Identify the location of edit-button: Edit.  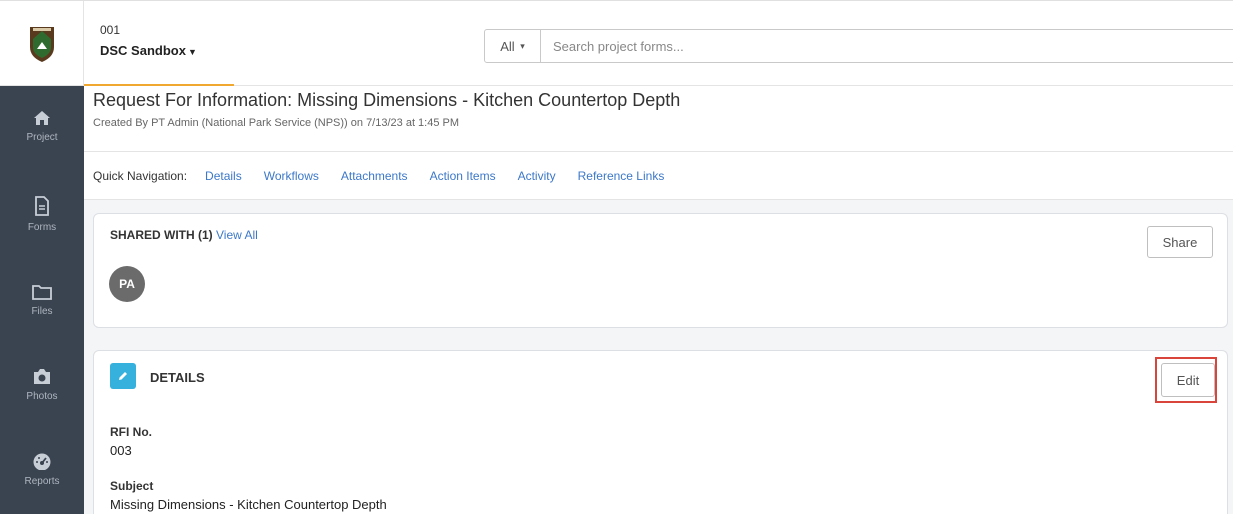
(1188, 380).